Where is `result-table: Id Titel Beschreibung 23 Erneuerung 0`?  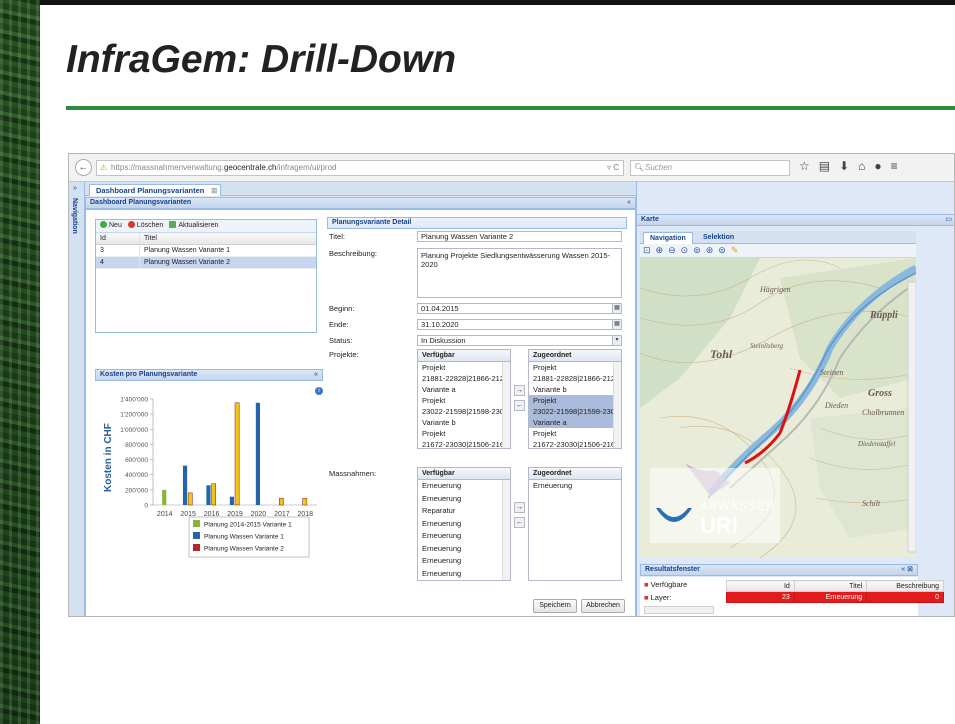
result-table: Id Titel Beschreibung 23 Erneuerung 0 is located at coordinates (835, 591).